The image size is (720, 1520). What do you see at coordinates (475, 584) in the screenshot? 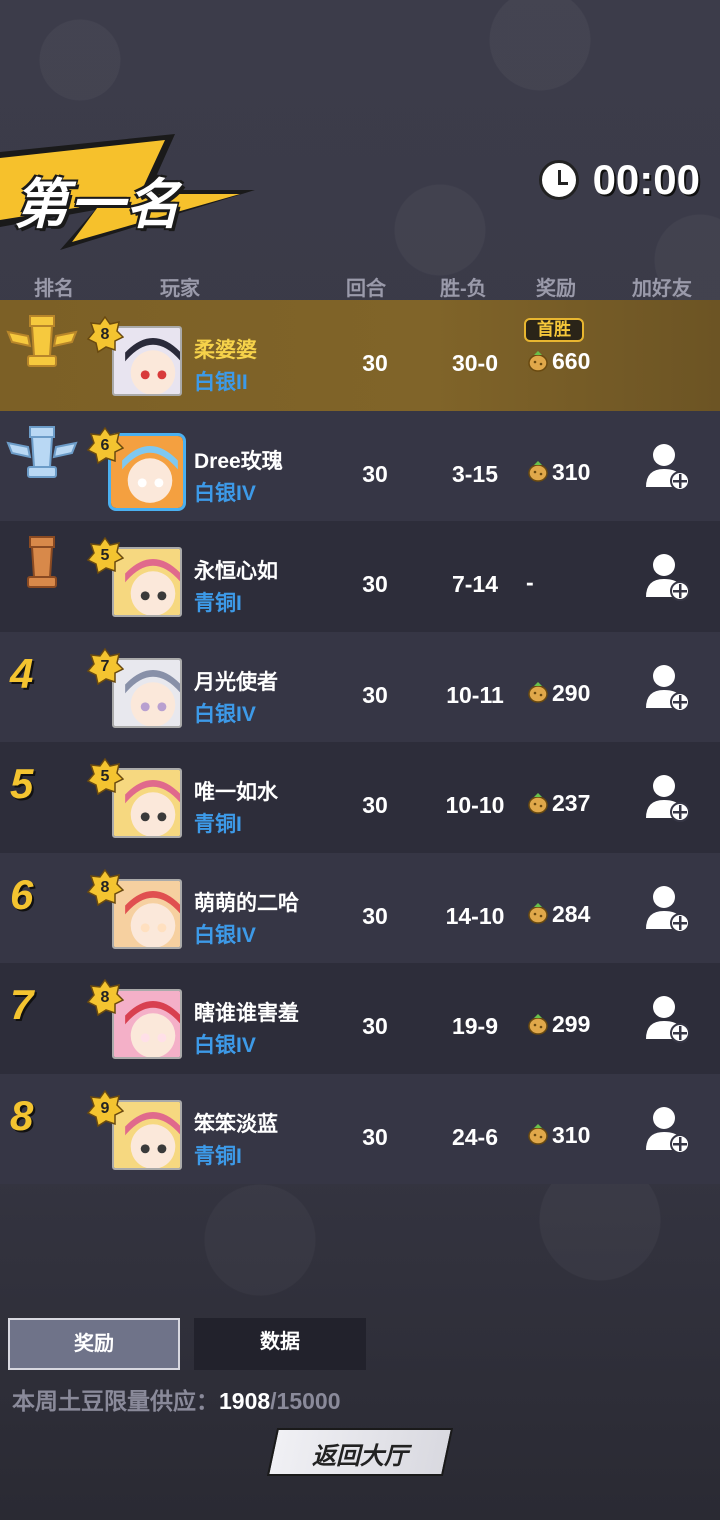
I see `win-loss: 7-14` at bounding box center [475, 584].